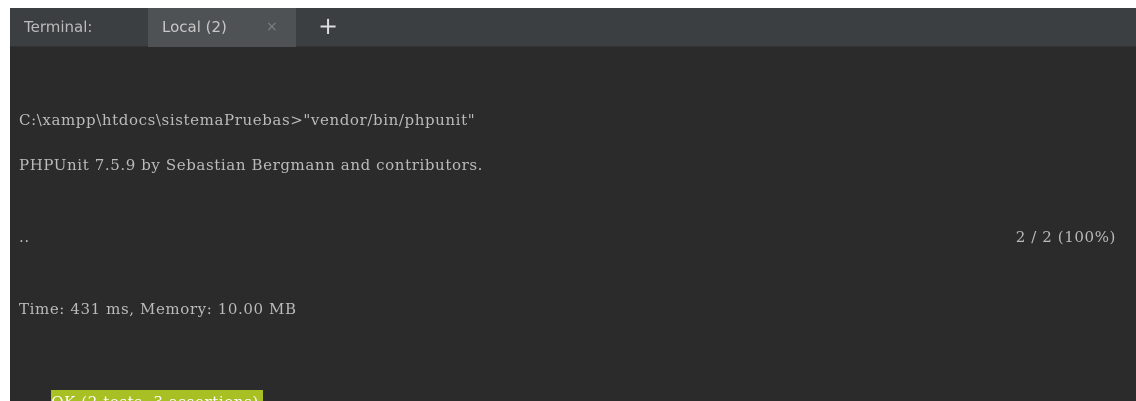 The width and height of the screenshot is (1136, 401). I want to click on terminal-tab-bar: Terminal: Local (2) × +, so click(573, 27).